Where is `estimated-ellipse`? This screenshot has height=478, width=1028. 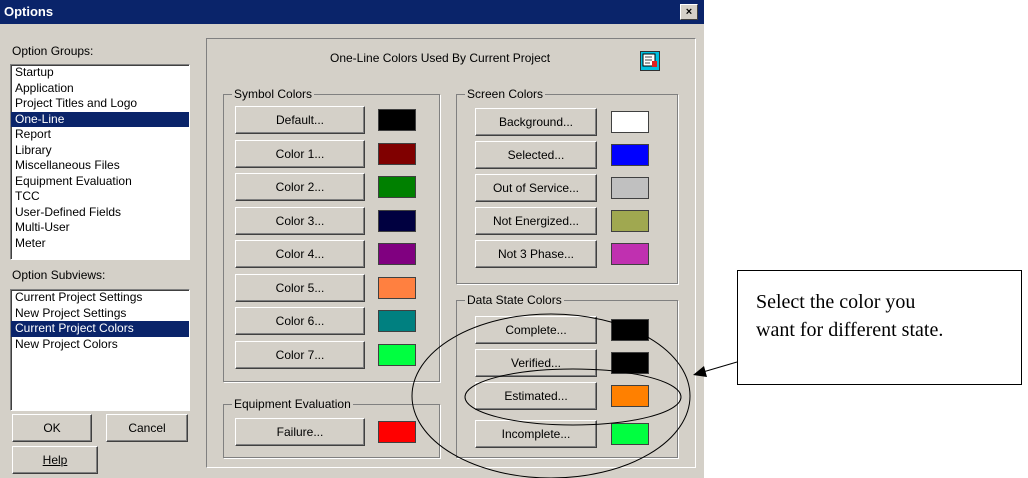 estimated-ellipse is located at coordinates (573, 397).